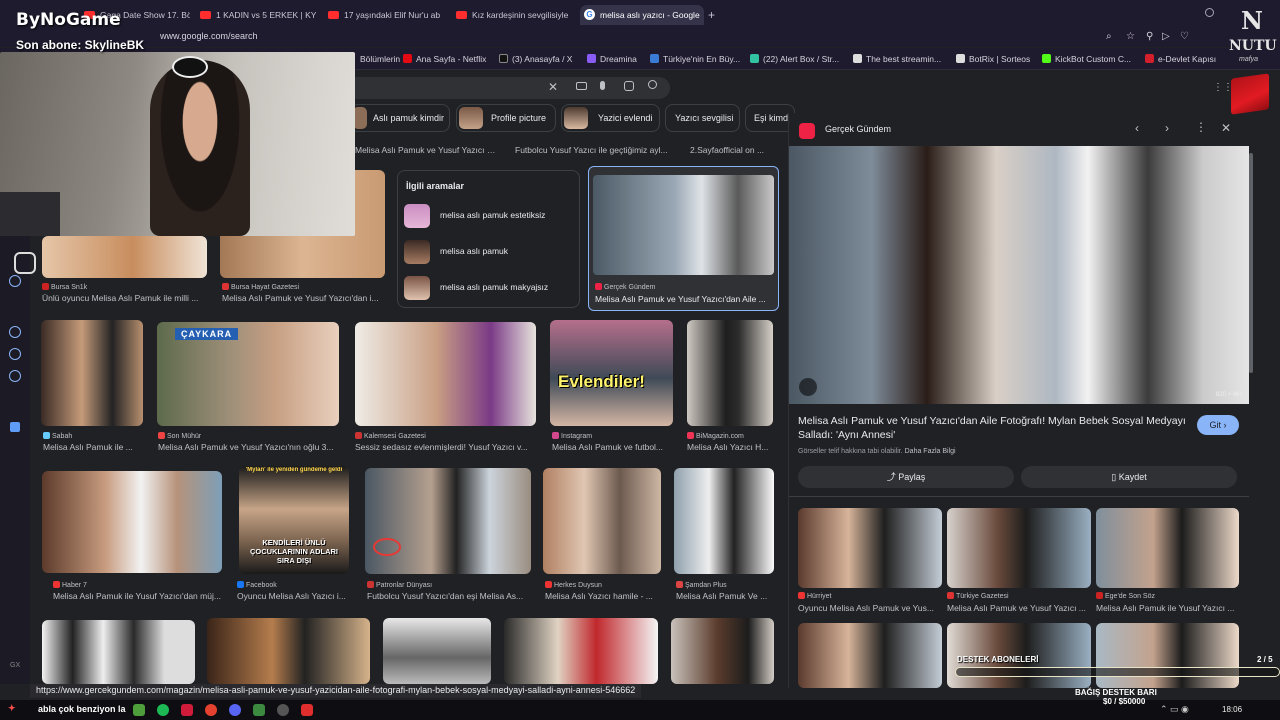 This screenshot has width=1280, height=720. Describe the element at coordinates (1130, 36) in the screenshot. I see `bookmark-icon: ☆` at that location.